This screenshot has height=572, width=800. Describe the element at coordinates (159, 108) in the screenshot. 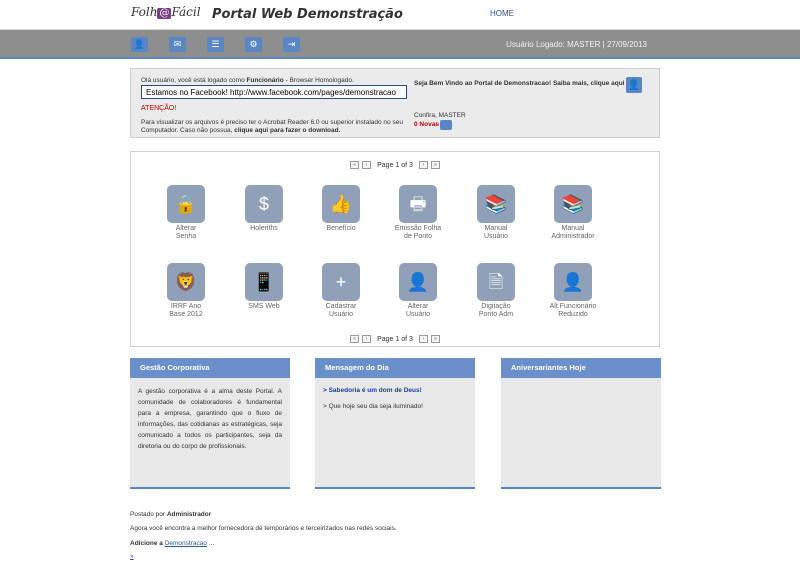

I see `attention-label: ATENÇÃO!` at that location.